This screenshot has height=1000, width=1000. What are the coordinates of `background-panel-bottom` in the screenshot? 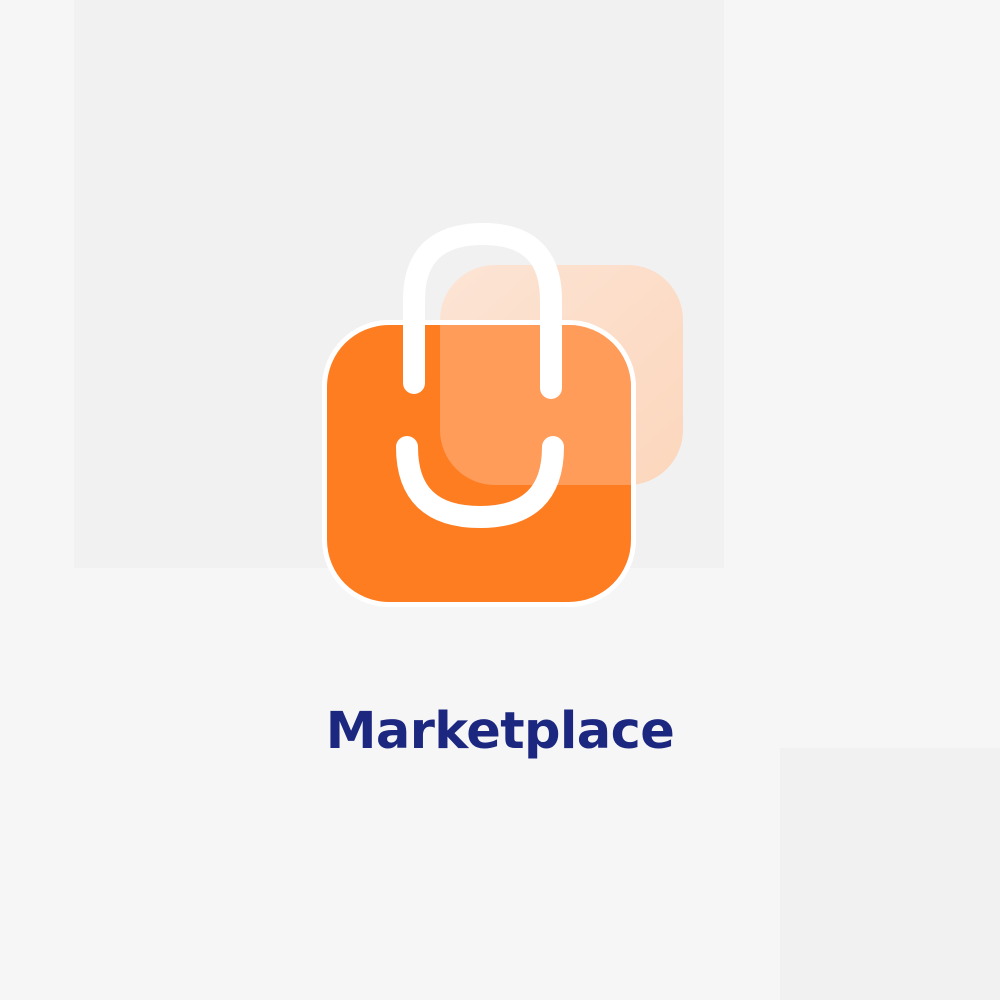 It's located at (890, 874).